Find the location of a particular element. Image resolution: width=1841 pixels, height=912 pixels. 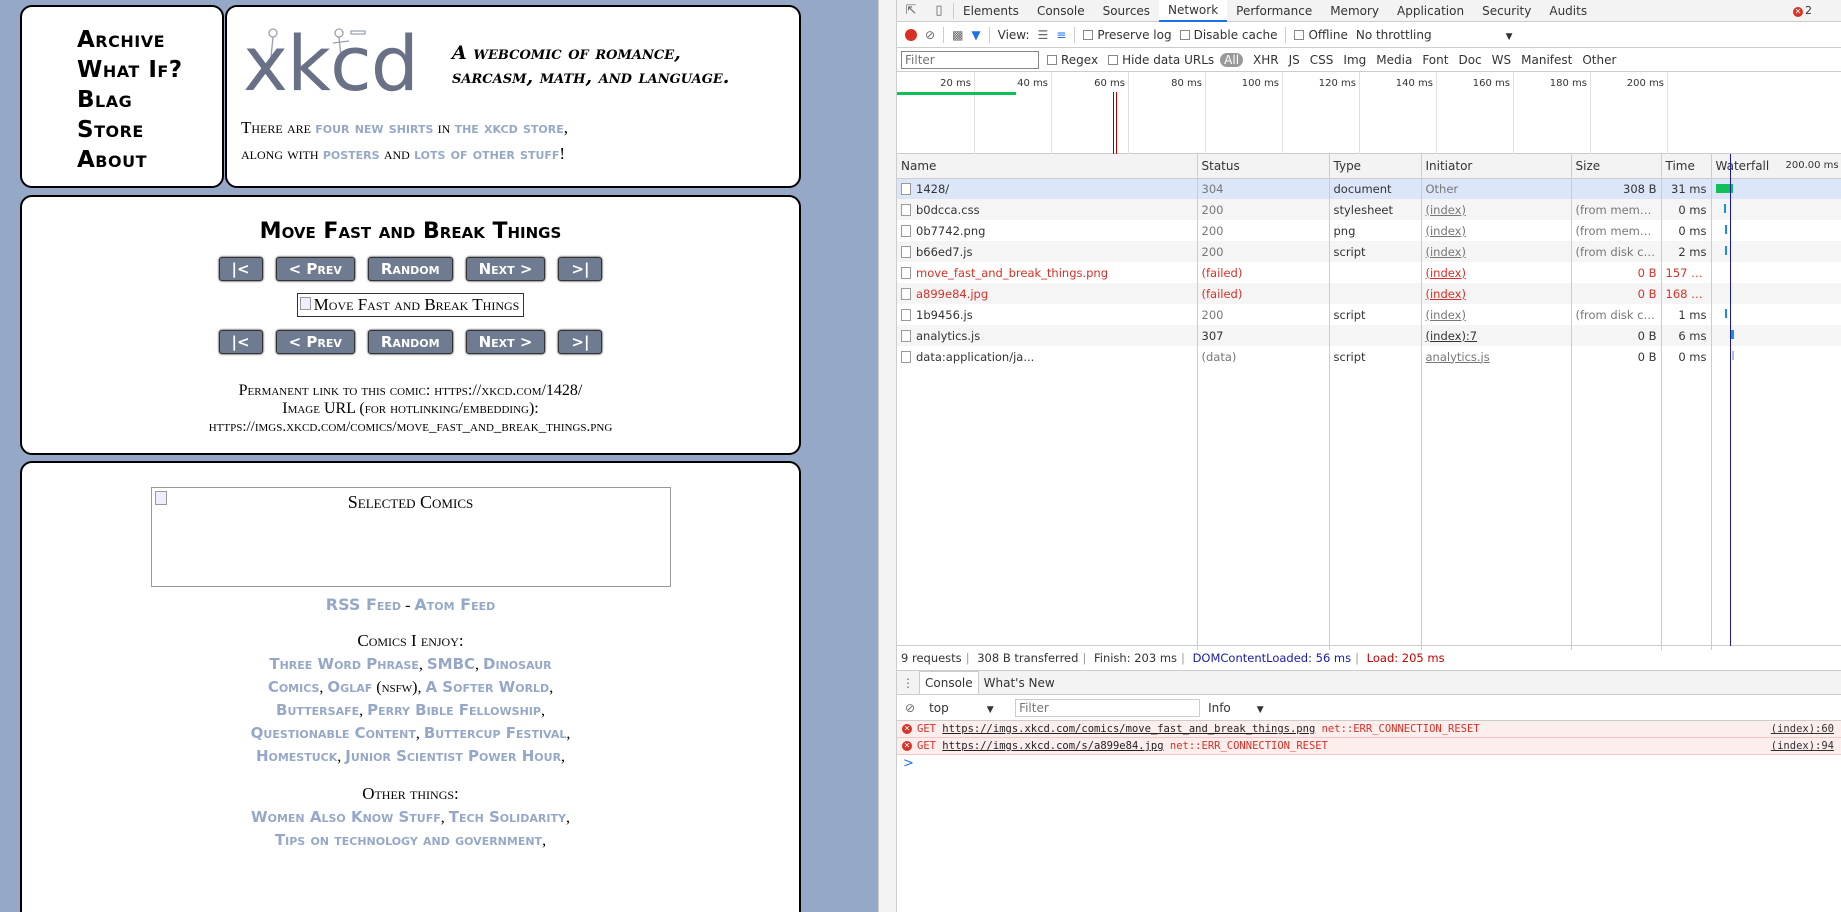

throttling-select: No throttling ▼ is located at coordinates (1434, 35).